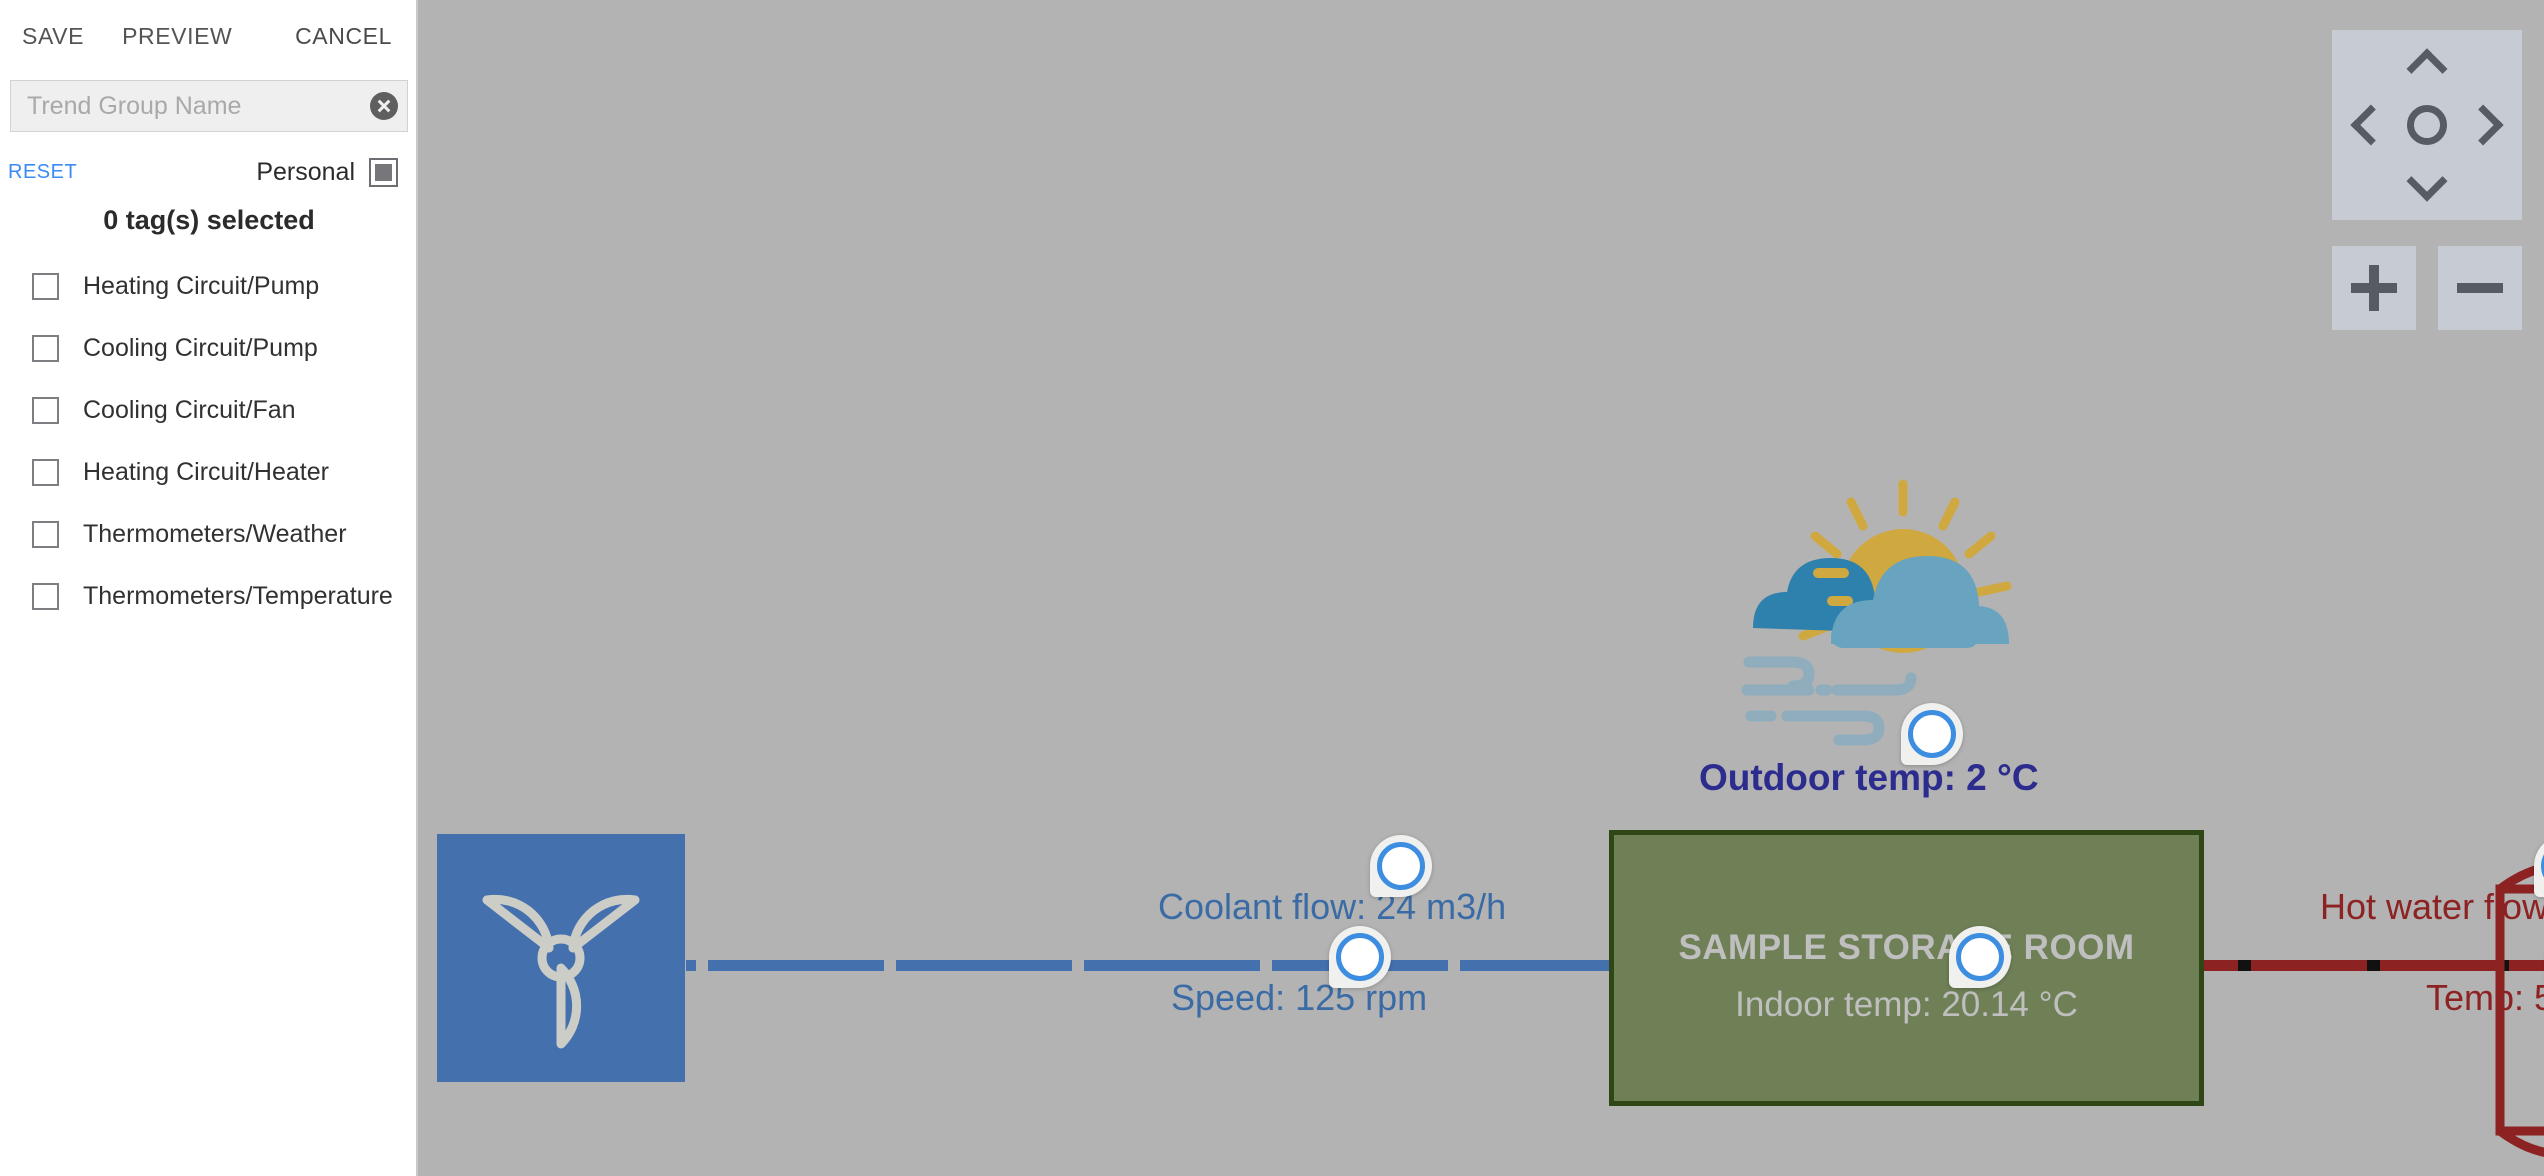 This screenshot has width=2544, height=1176. What do you see at coordinates (2539, 866) in the screenshot?
I see `pin-hot-water-flow` at bounding box center [2539, 866].